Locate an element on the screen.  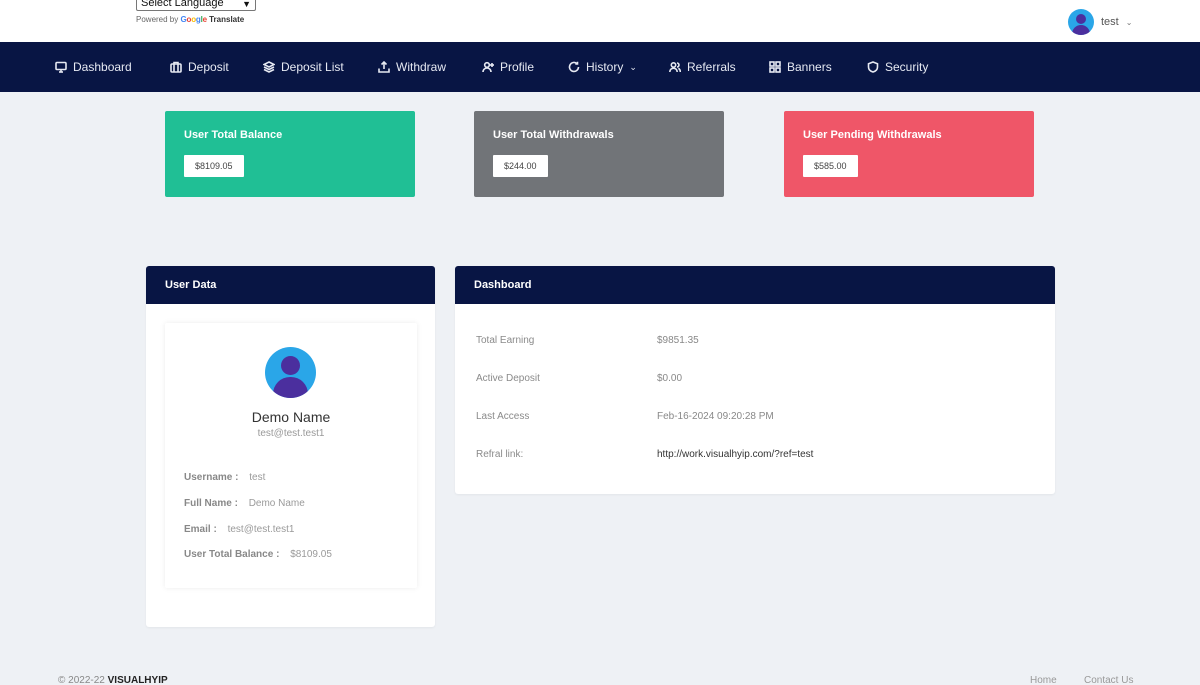
users-icon is located at coordinates (675, 67).